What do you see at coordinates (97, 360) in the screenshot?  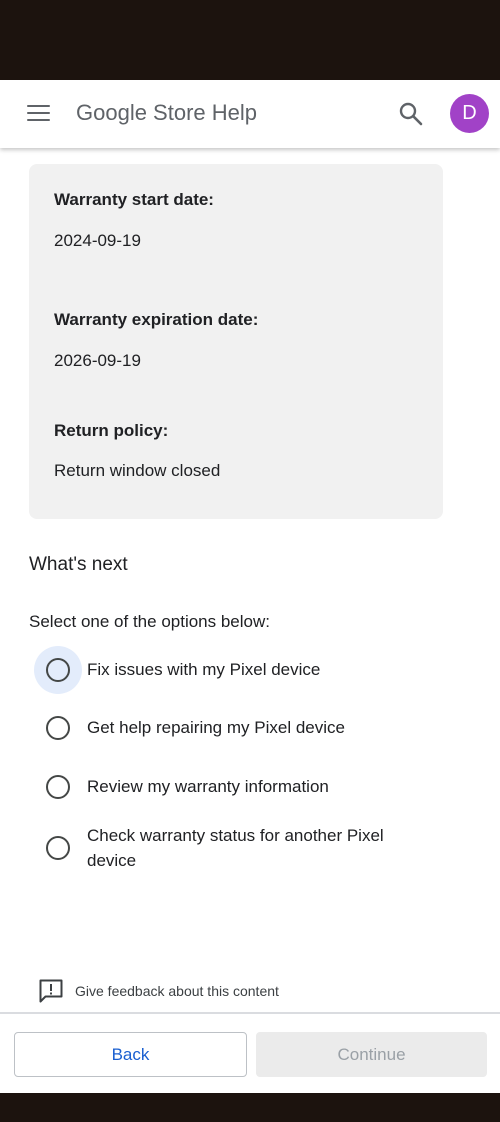 I see `warranty-expiration-value: 2026-09-19` at bounding box center [97, 360].